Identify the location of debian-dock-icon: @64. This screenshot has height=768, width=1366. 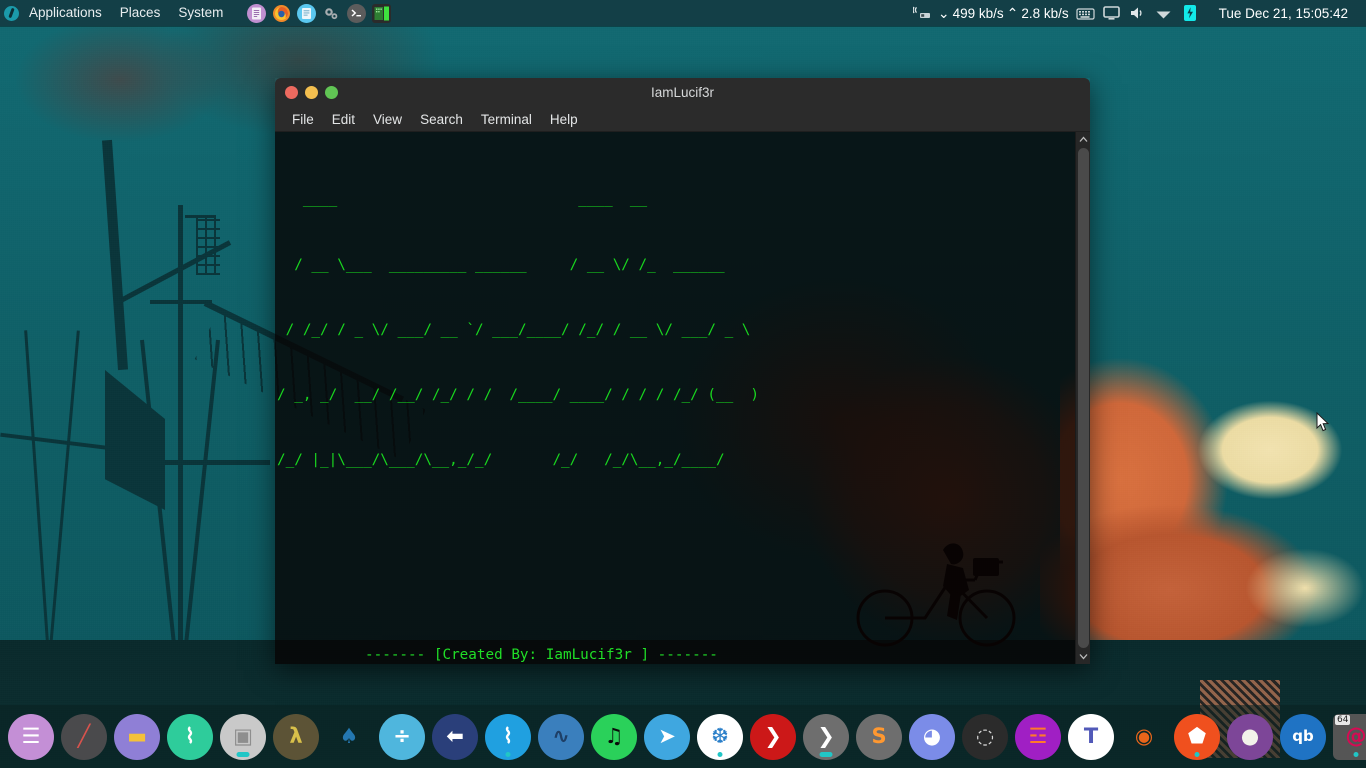
(1349, 736).